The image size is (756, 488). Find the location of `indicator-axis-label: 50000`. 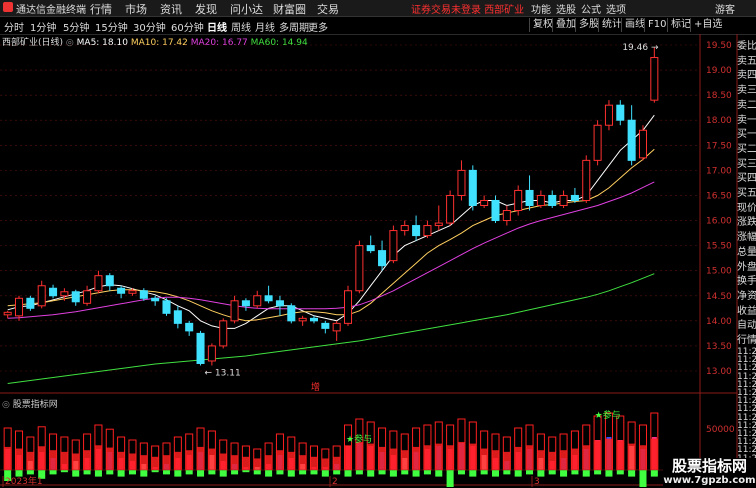

indicator-axis-label: 50000 is located at coordinates (720, 430).